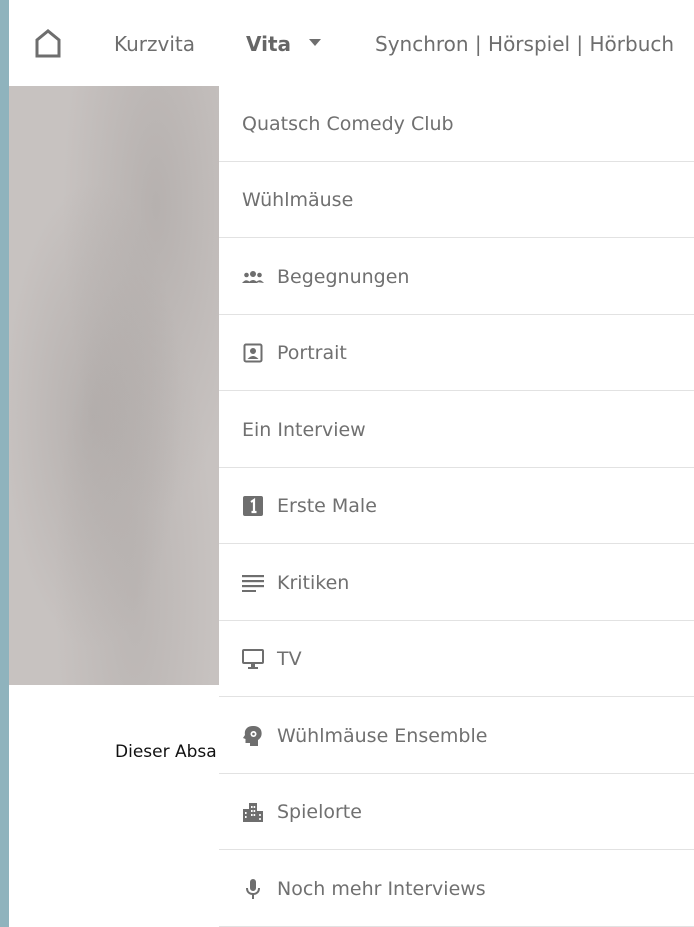 The height and width of the screenshot is (927, 694). Describe the element at coordinates (456, 812) in the screenshot. I see `menu-item-spielorte: Spielorte` at that location.